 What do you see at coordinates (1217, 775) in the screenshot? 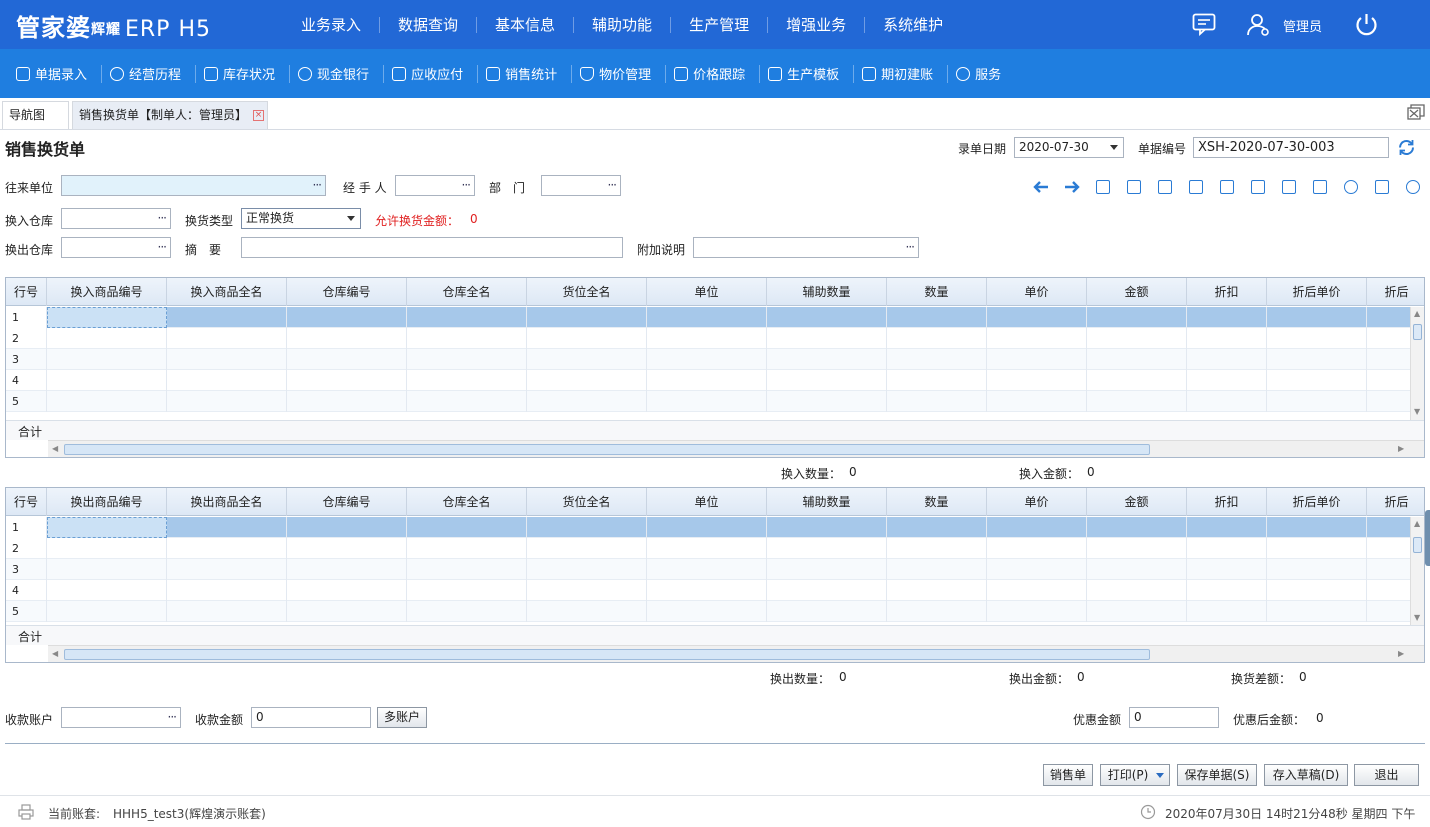
I see `save-button: 保存单据(S)` at bounding box center [1217, 775].